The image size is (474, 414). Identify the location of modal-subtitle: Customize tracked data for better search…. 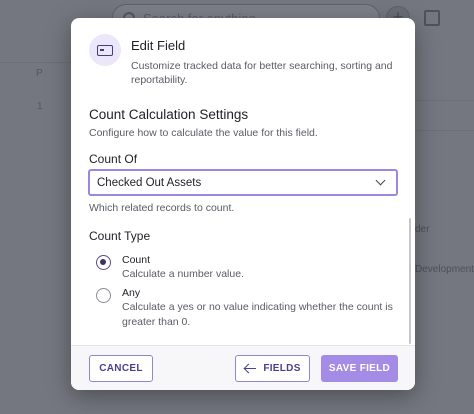
(262, 73).